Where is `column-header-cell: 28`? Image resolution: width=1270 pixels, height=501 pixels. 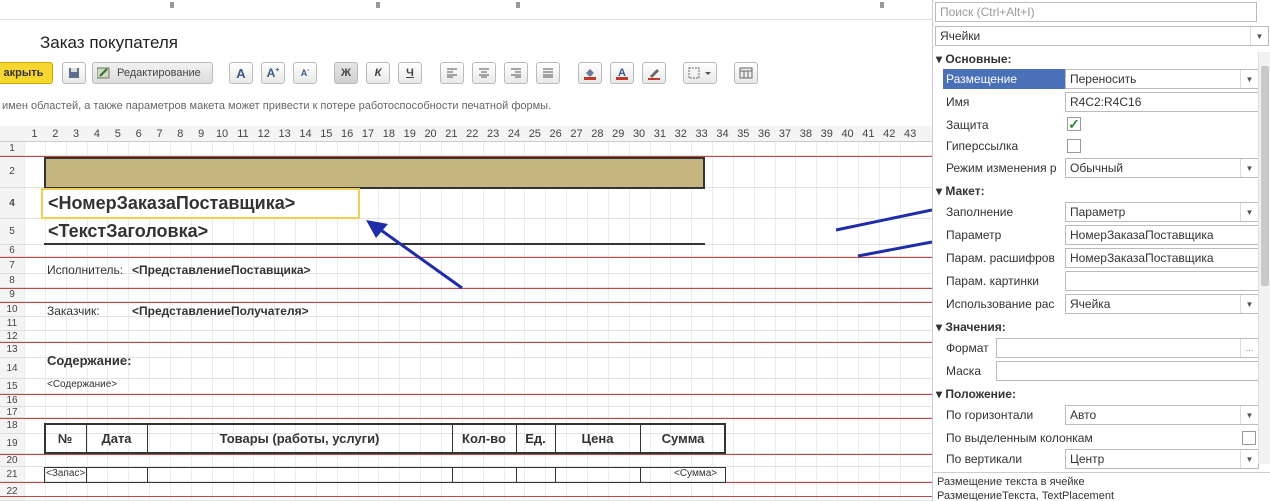 column-header-cell: 28 is located at coordinates (597, 134).